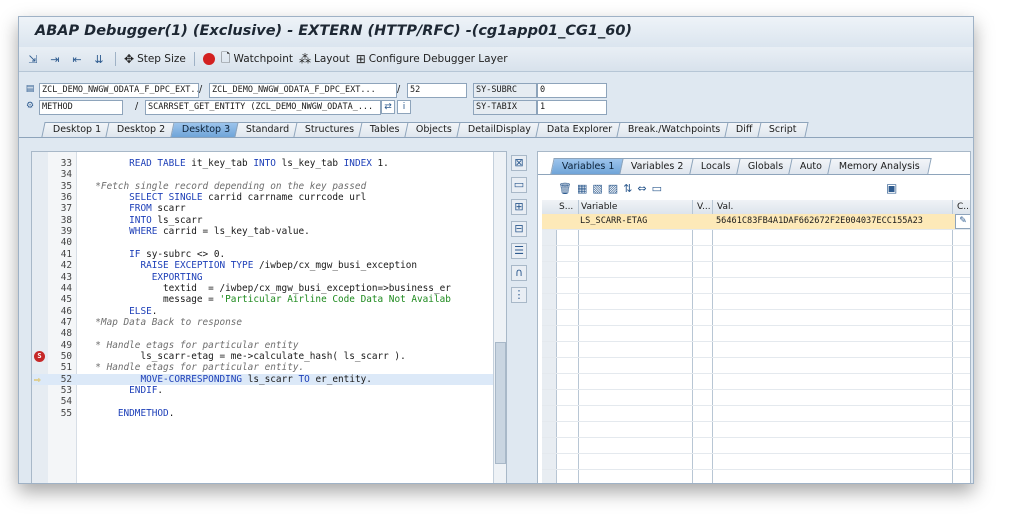 Image resolution: width=1024 pixels, height=530 pixels. What do you see at coordinates (519, 163) in the screenshot?
I see `breakpoint-toggle-icon: ⊠` at bounding box center [519, 163].